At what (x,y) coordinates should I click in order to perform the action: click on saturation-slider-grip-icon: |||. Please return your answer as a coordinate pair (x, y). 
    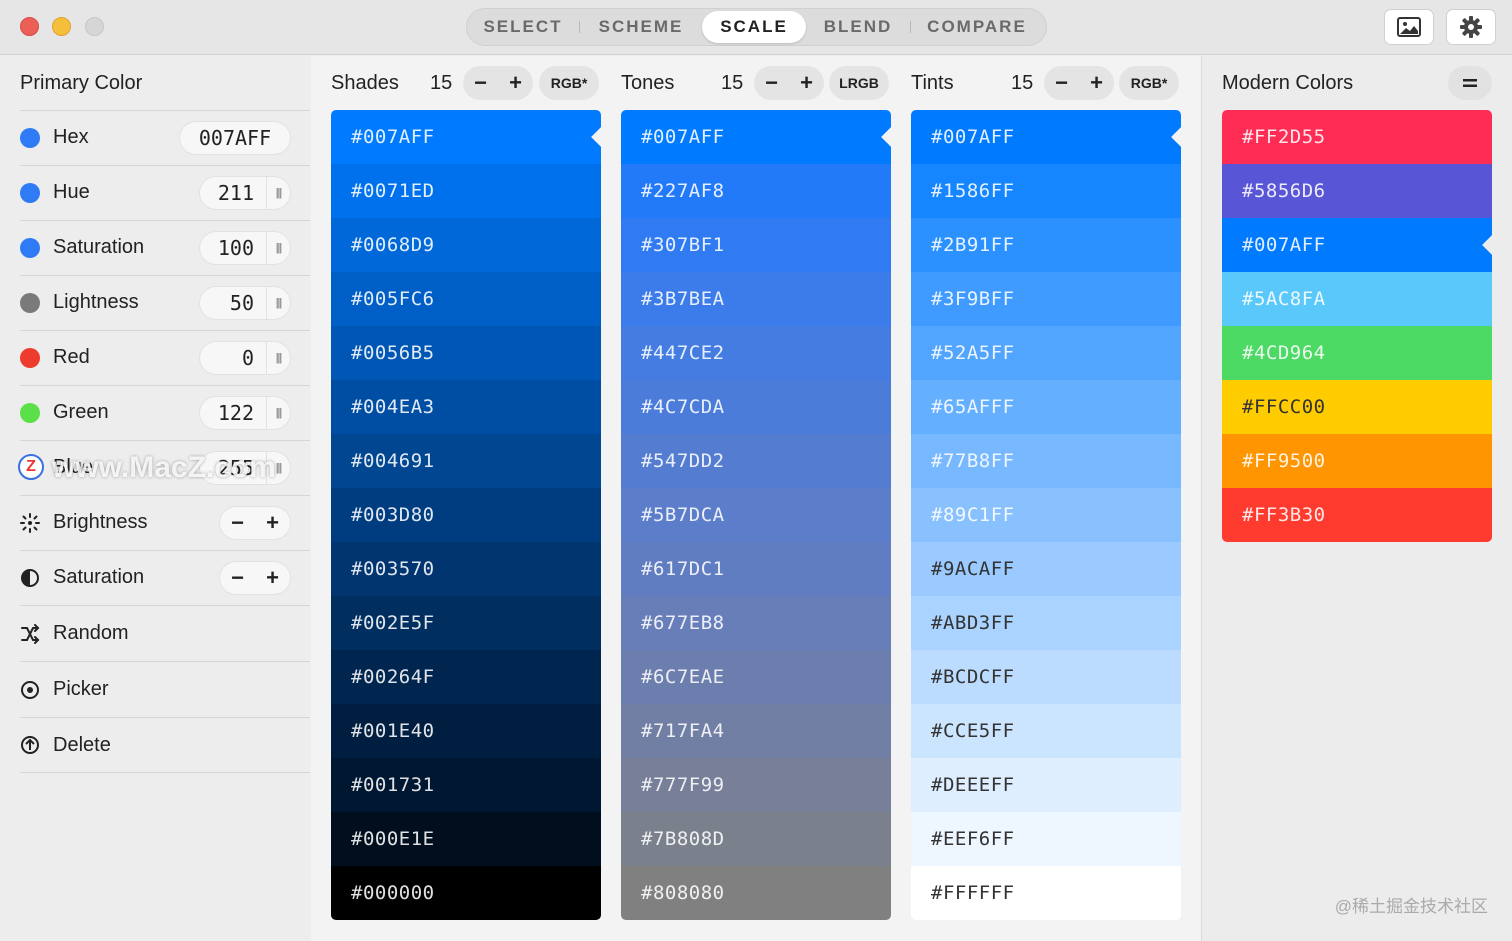
    Looking at the image, I should click on (278, 248).